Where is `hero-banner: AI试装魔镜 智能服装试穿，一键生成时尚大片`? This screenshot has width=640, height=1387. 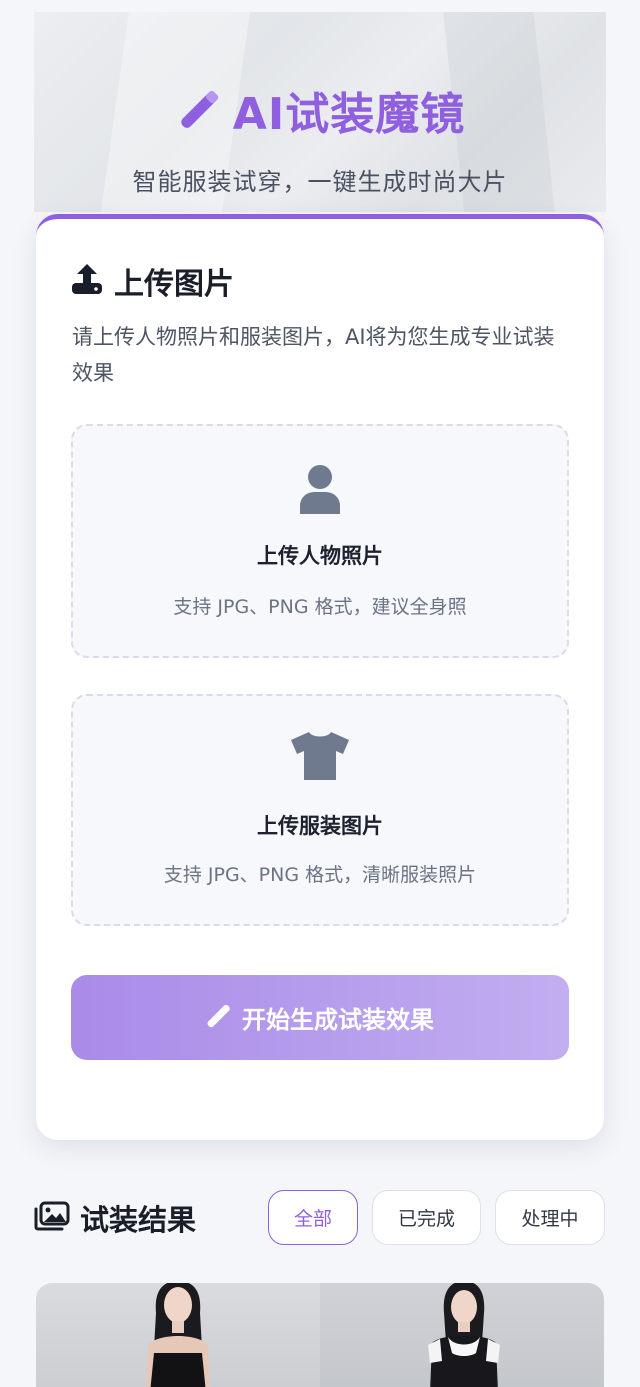 hero-banner: AI试装魔镜 智能服装试穿，一键生成时尚大片 is located at coordinates (320, 112).